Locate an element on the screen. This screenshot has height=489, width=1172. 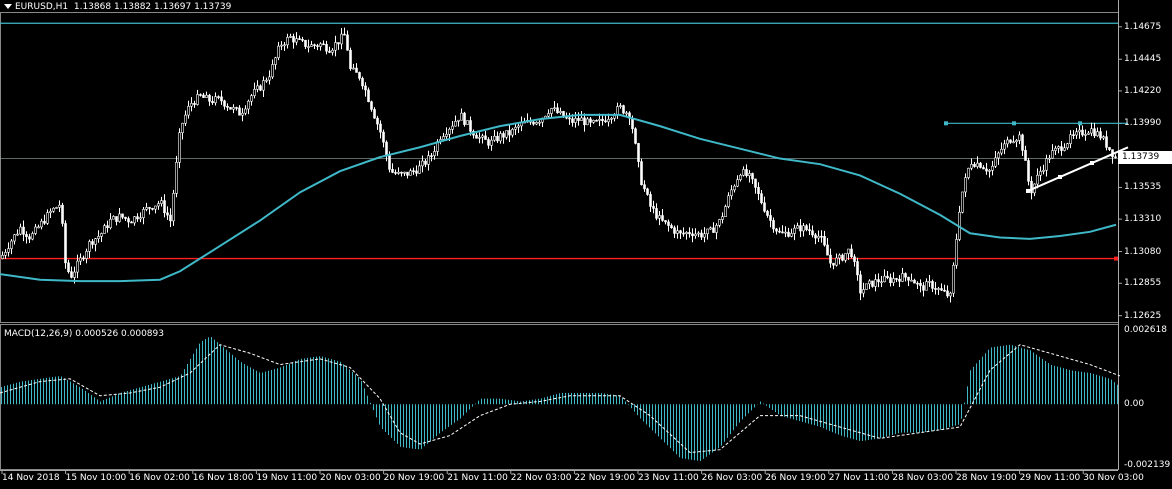
time-tick-label: 16 Nov 18:00 is located at coordinates (223, 478).